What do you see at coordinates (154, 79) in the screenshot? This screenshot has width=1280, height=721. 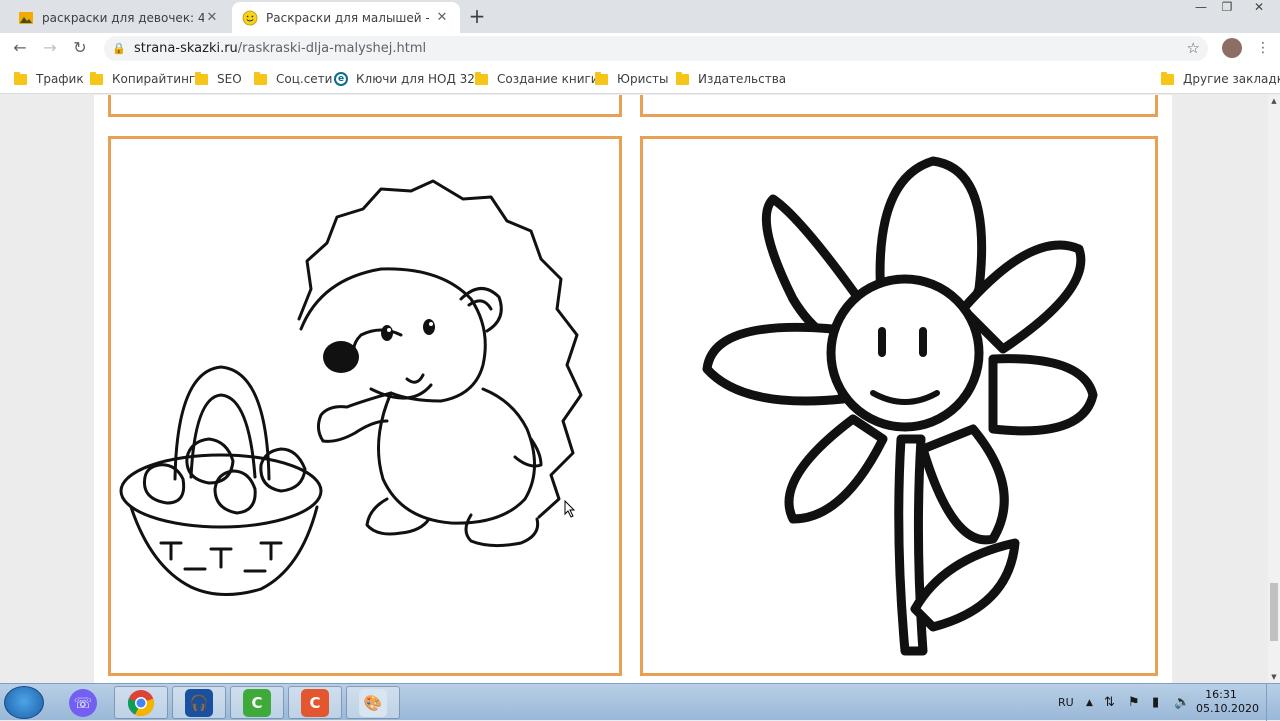 I see `bookmark-label: Копирайтинг` at bounding box center [154, 79].